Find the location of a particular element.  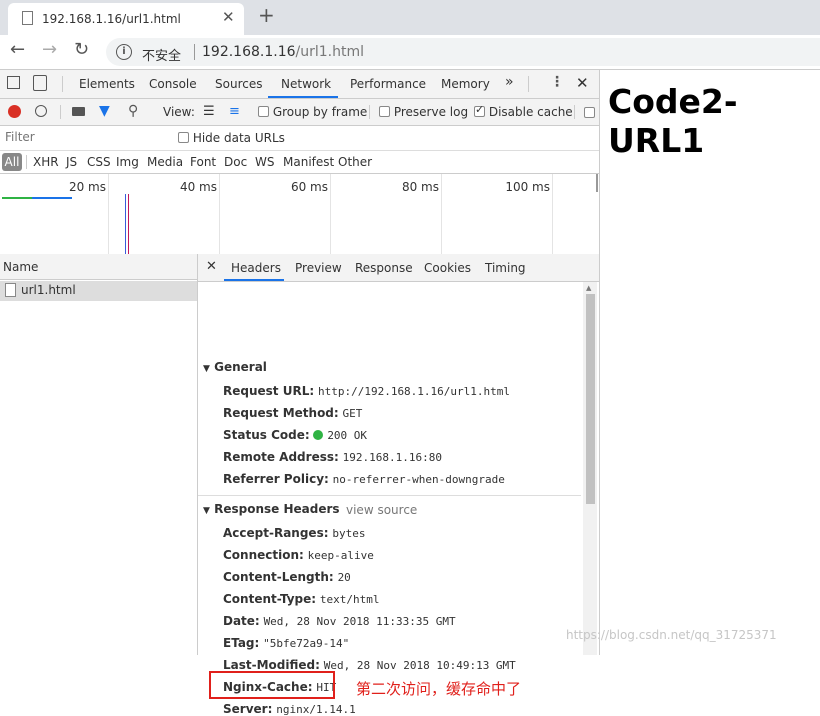

group-by-frame-option: Group by frame is located at coordinates (312, 112).